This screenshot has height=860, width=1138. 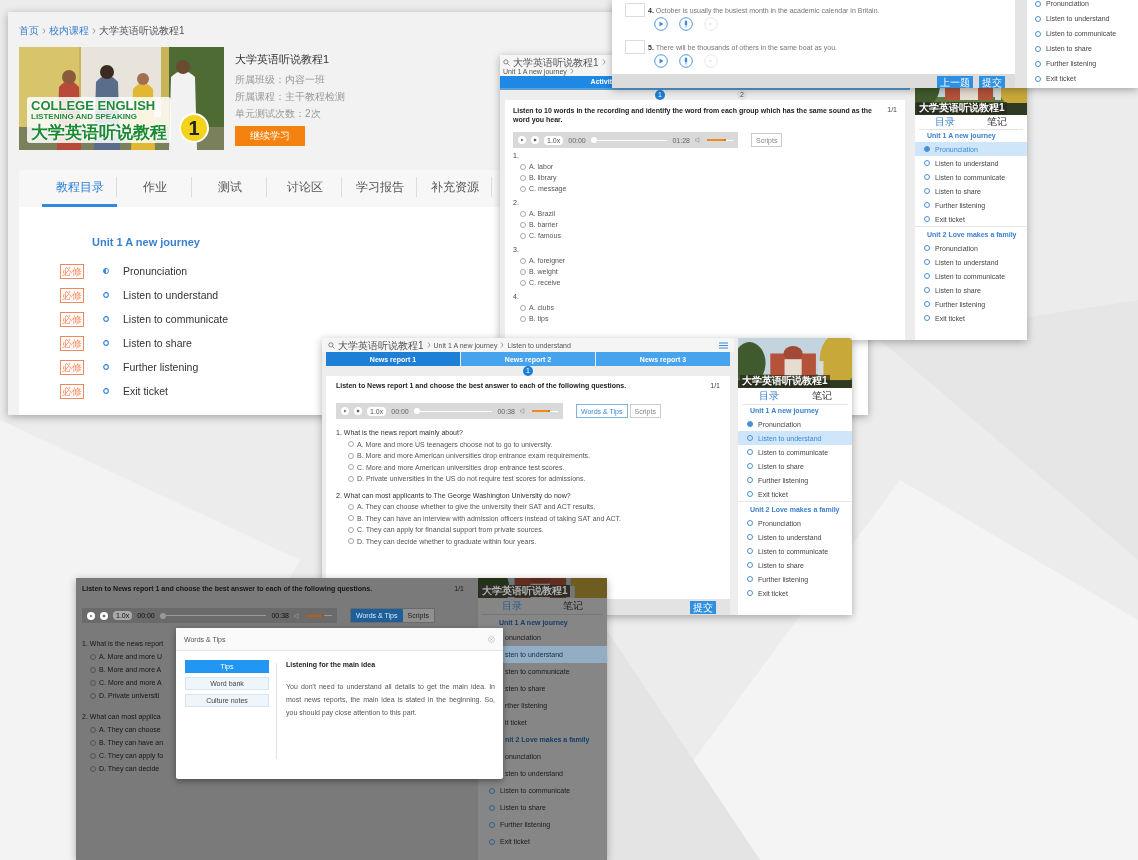 What do you see at coordinates (278, 114) in the screenshot?
I see `course-detail: 单元测试次数：2次` at bounding box center [278, 114].